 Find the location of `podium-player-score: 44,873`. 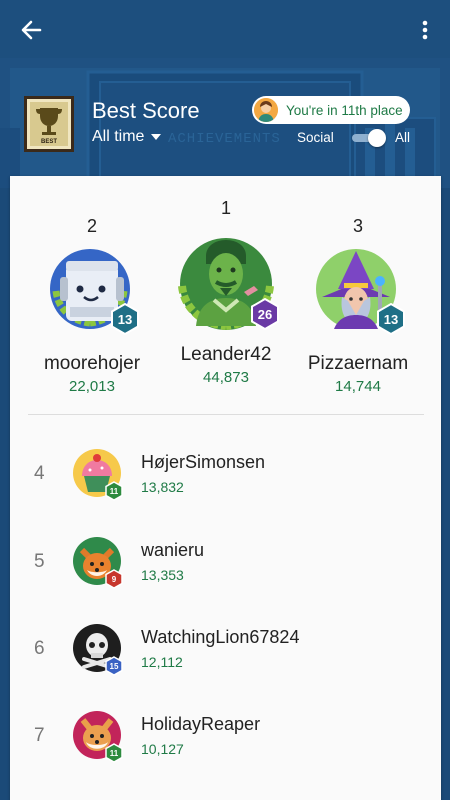

podium-player-score: 44,873 is located at coordinates (226, 377).